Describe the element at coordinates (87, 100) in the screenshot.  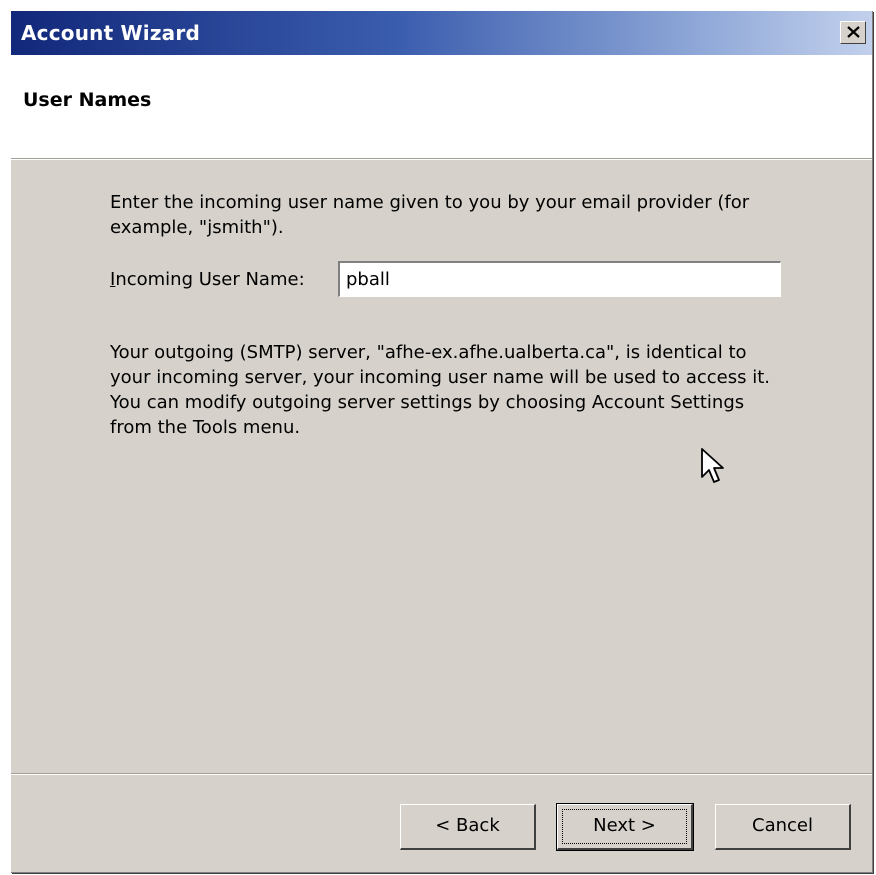
I see `page-title: User Names` at that location.